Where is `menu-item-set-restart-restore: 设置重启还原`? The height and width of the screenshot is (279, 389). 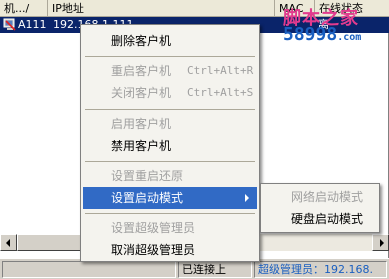 menu-item-set-restart-restore: 设置重启还原 is located at coordinates (170, 176).